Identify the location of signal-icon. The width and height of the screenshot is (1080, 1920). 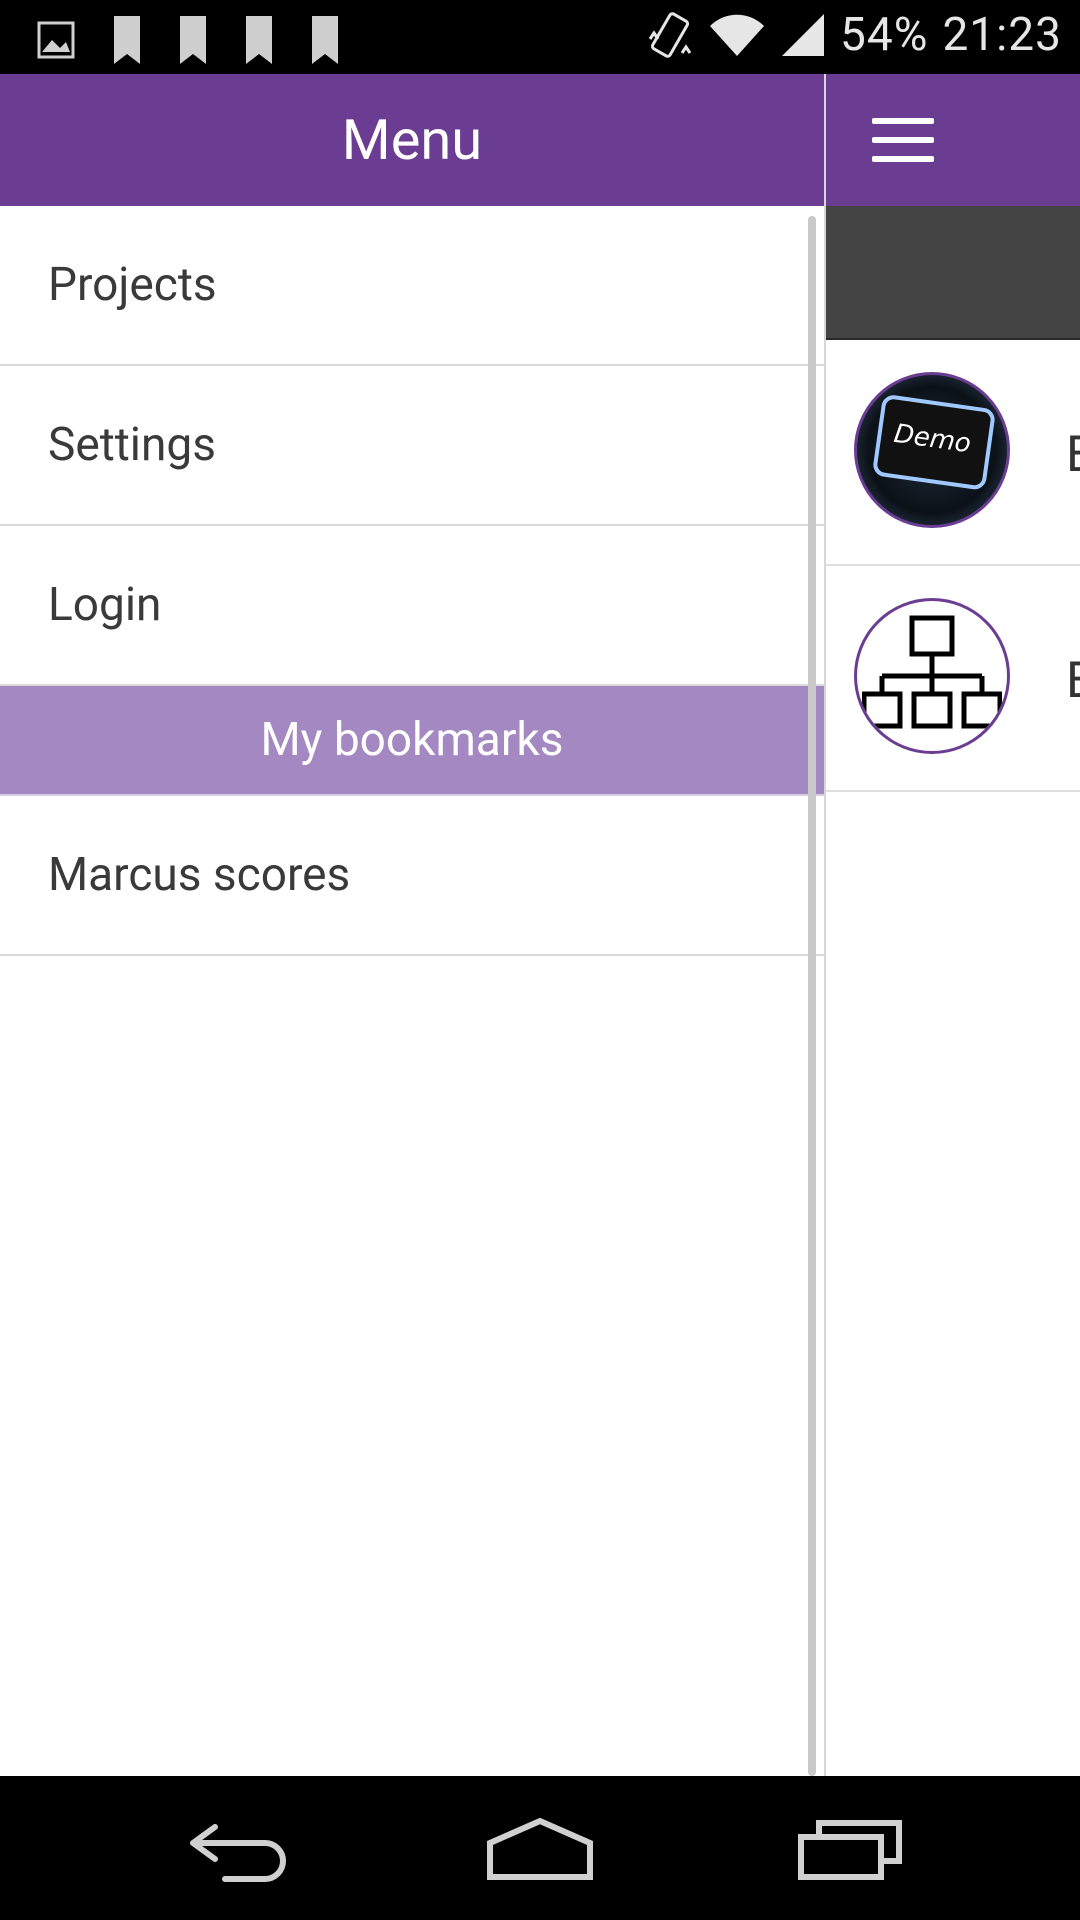
(803, 35).